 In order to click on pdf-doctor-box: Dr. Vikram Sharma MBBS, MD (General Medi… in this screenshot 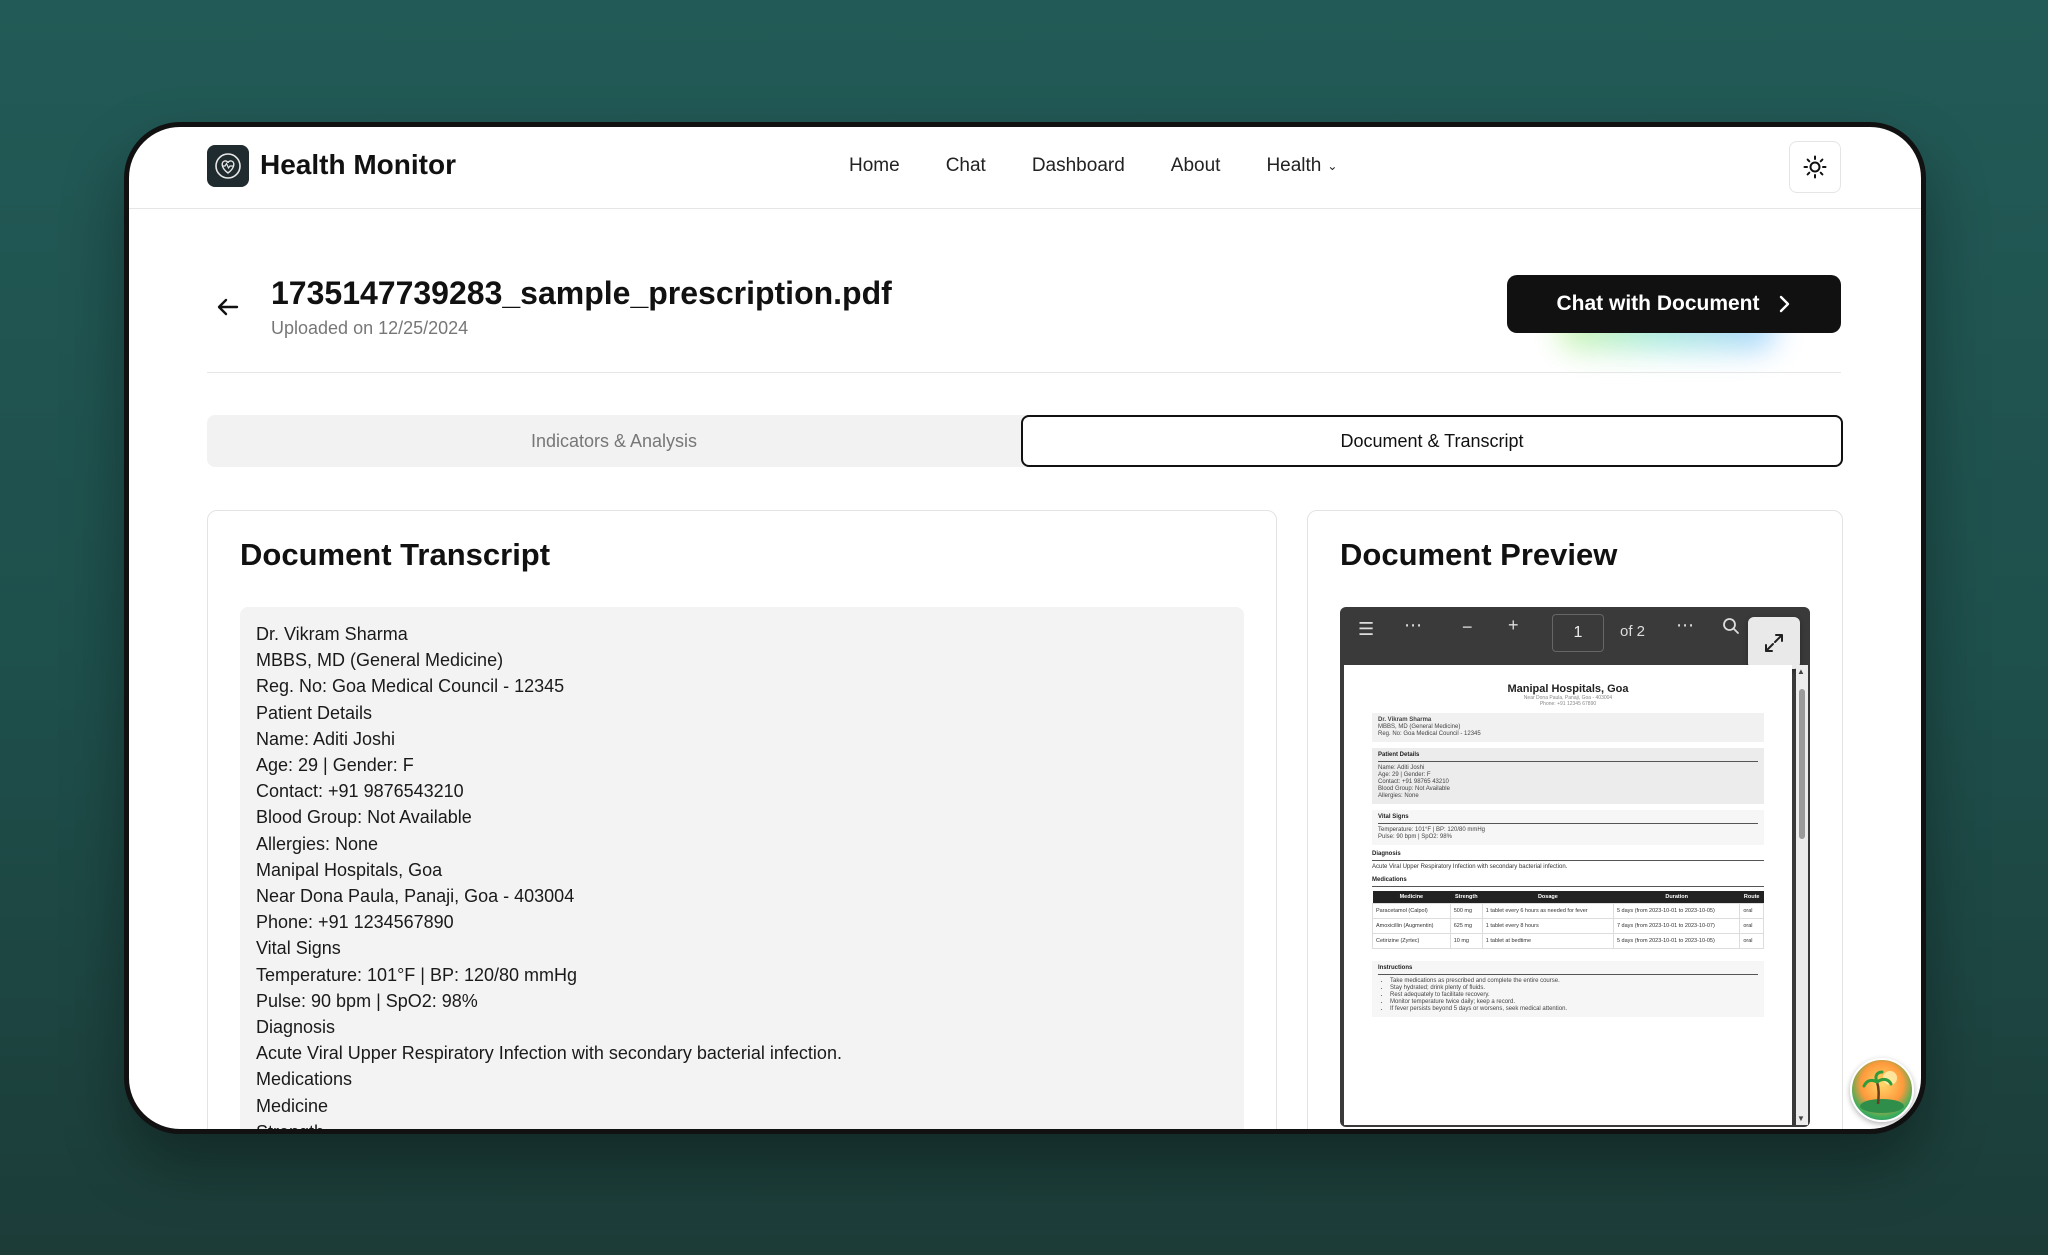, I will do `click(1568, 727)`.